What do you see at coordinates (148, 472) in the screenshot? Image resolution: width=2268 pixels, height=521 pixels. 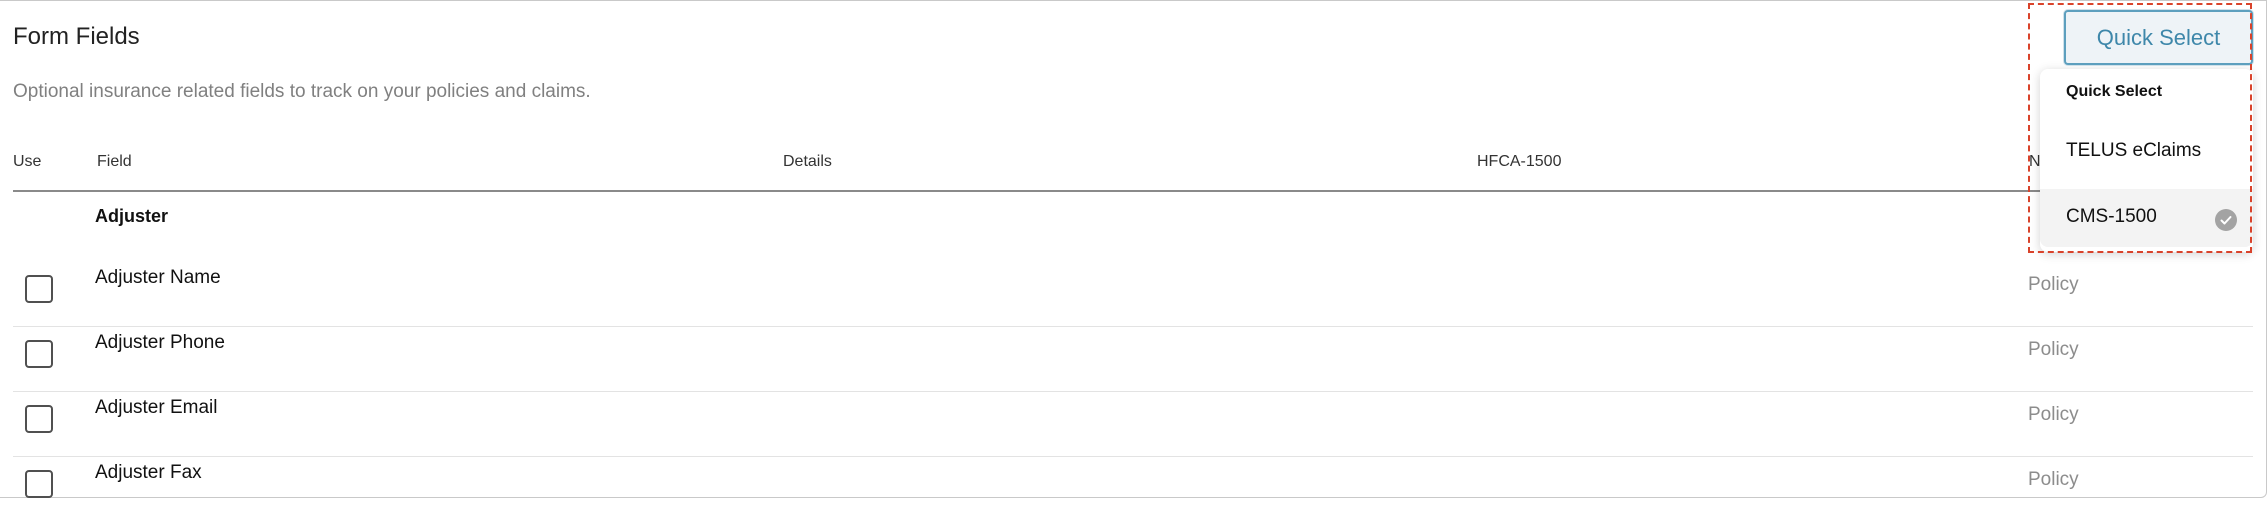 I see `field-name: Adjuster Fax` at bounding box center [148, 472].